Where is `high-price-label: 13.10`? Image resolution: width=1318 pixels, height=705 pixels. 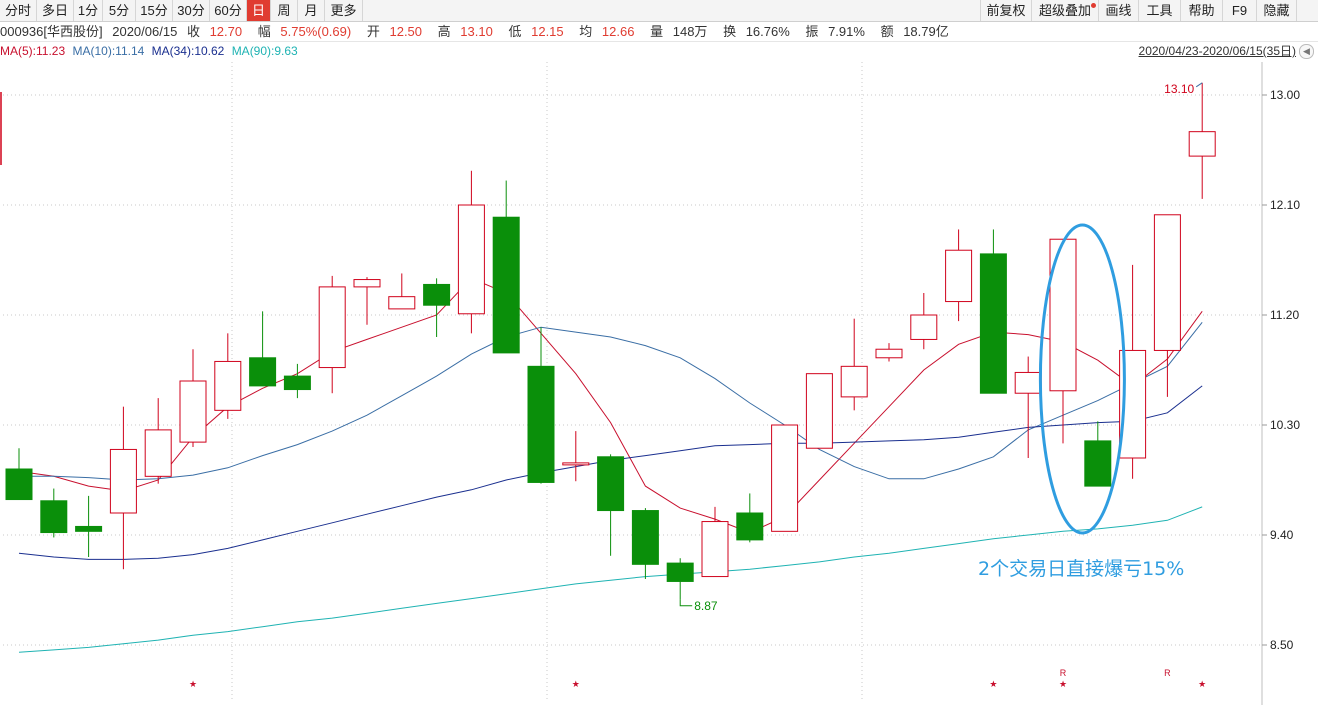
high-price-label: 13.10 is located at coordinates (1179, 89).